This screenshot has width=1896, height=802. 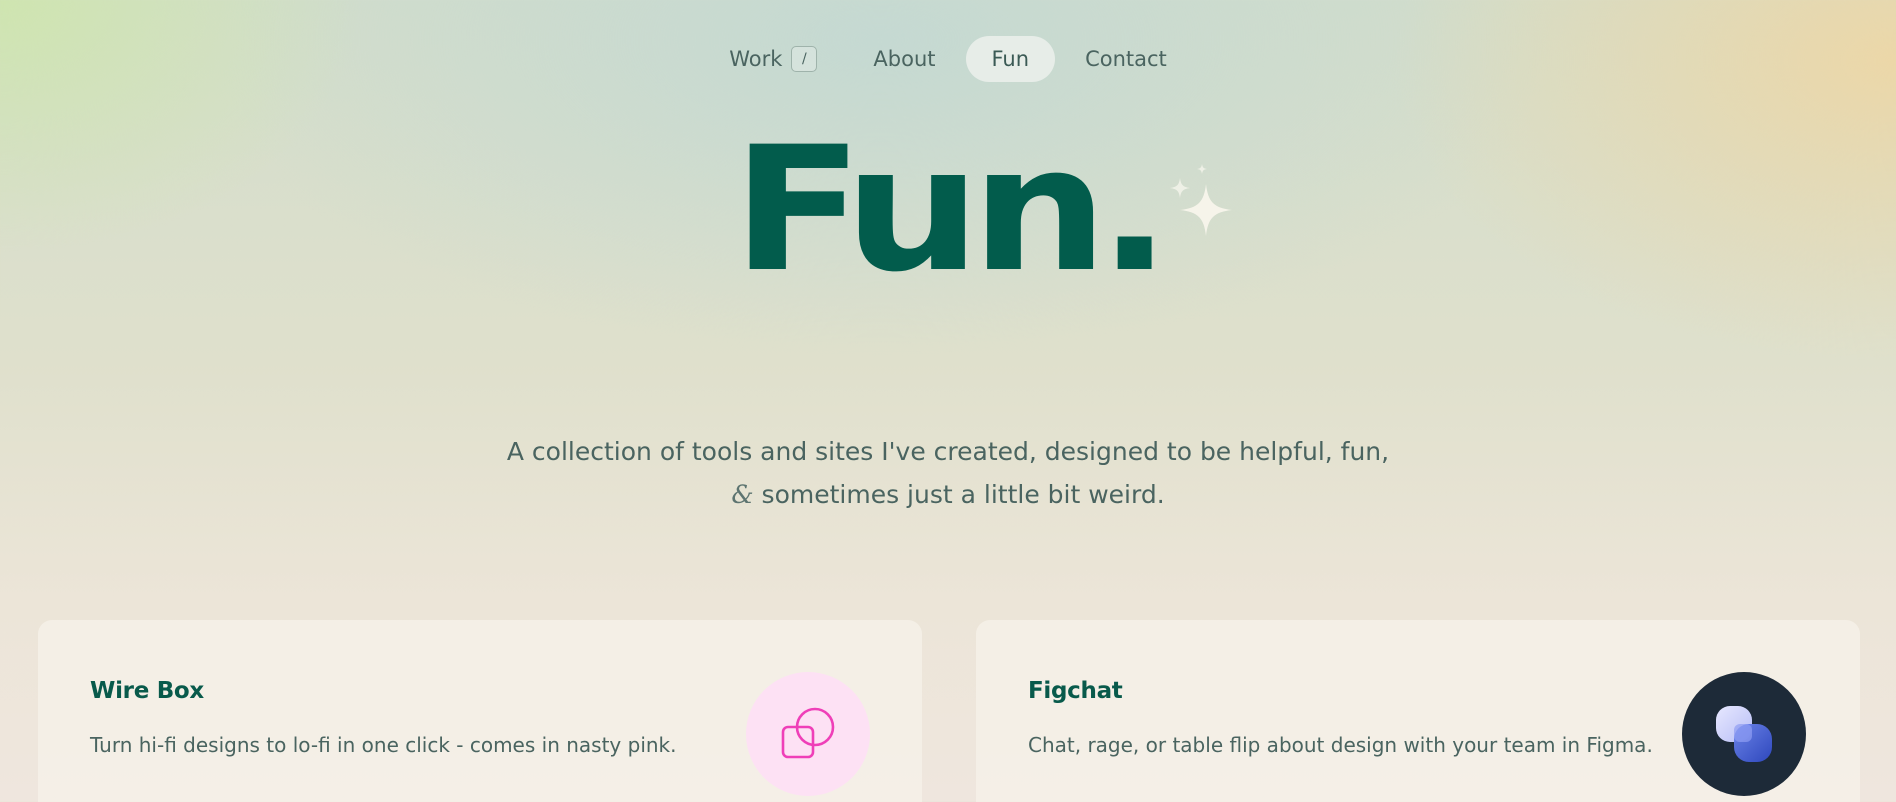 I want to click on subtitle-line-2: & sometimes just a little bit weird., so click(x=948, y=494).